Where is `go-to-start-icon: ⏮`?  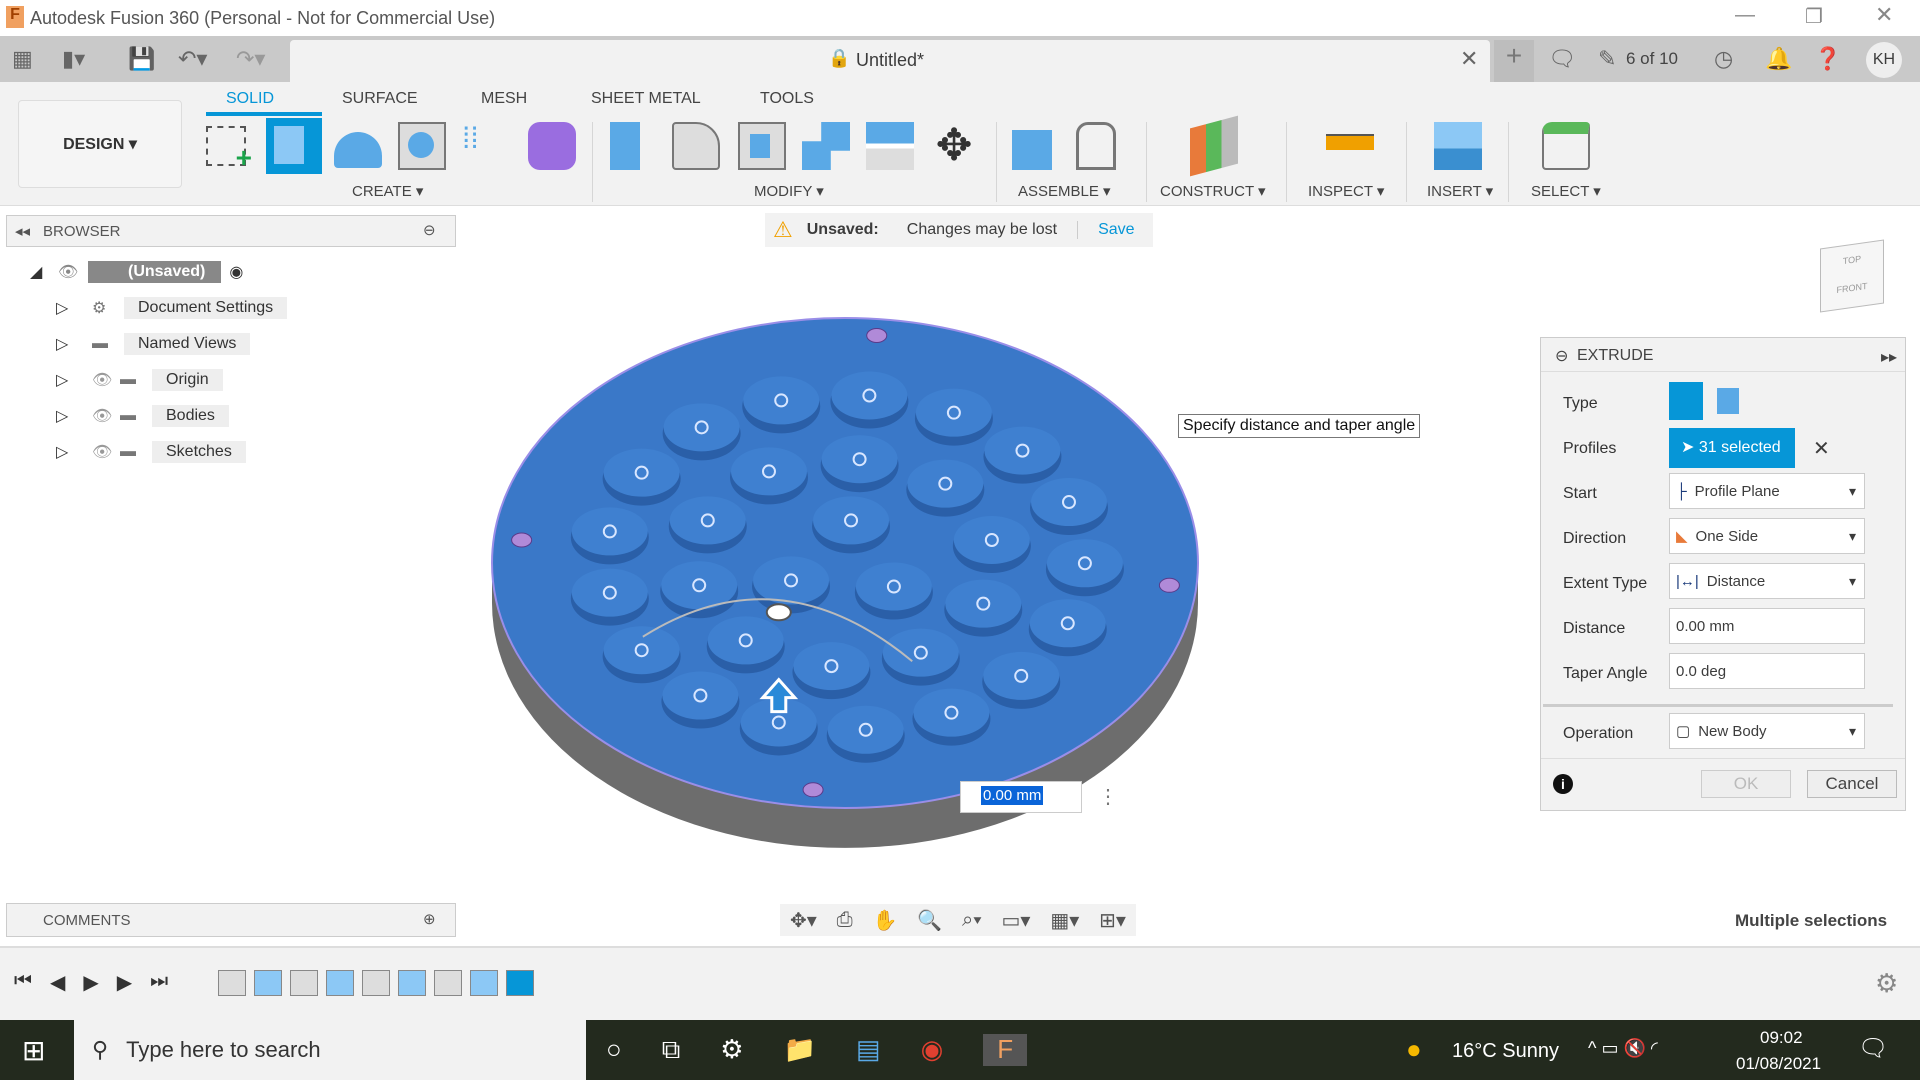 go-to-start-icon: ⏮ is located at coordinates (23, 982).